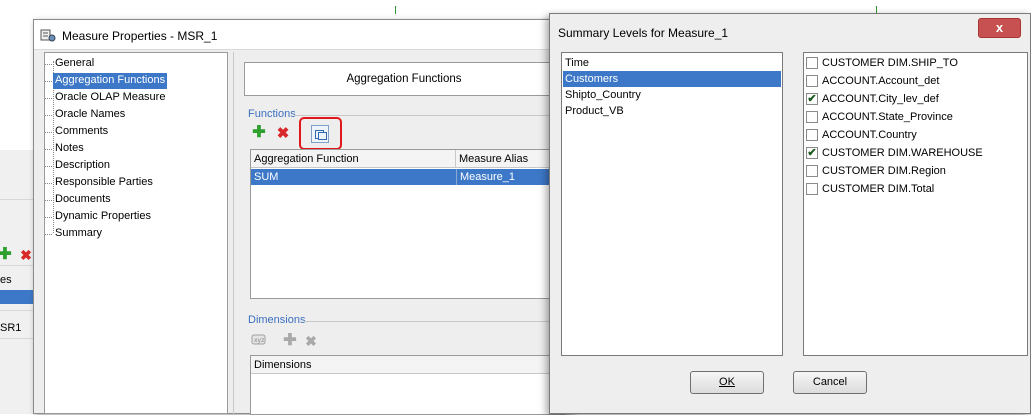 The image size is (1031, 415). Describe the element at coordinates (395, 10) in the screenshot. I see `background-tick-mark` at that location.